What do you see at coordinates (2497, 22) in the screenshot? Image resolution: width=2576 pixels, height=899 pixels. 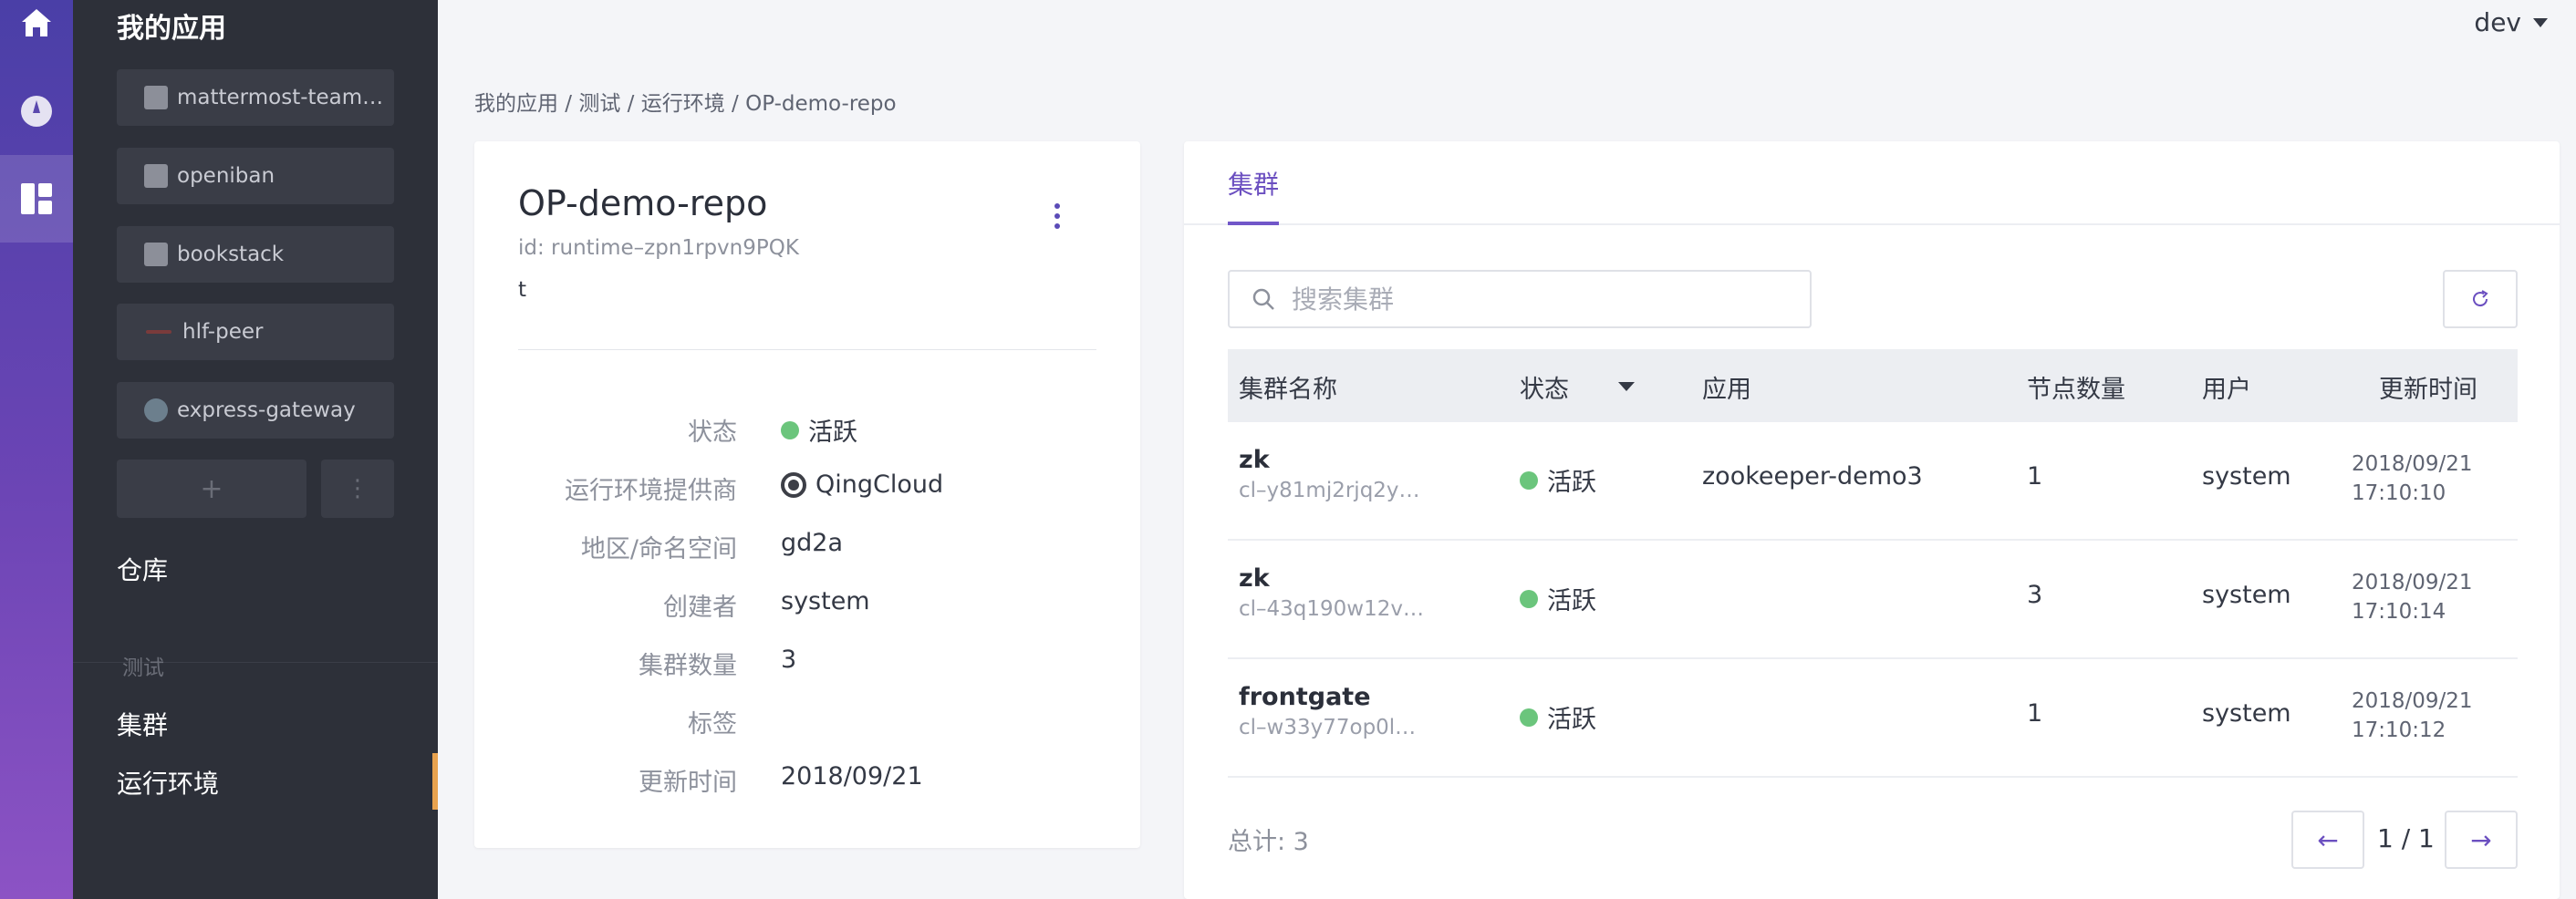 I see `user-name: dev` at bounding box center [2497, 22].